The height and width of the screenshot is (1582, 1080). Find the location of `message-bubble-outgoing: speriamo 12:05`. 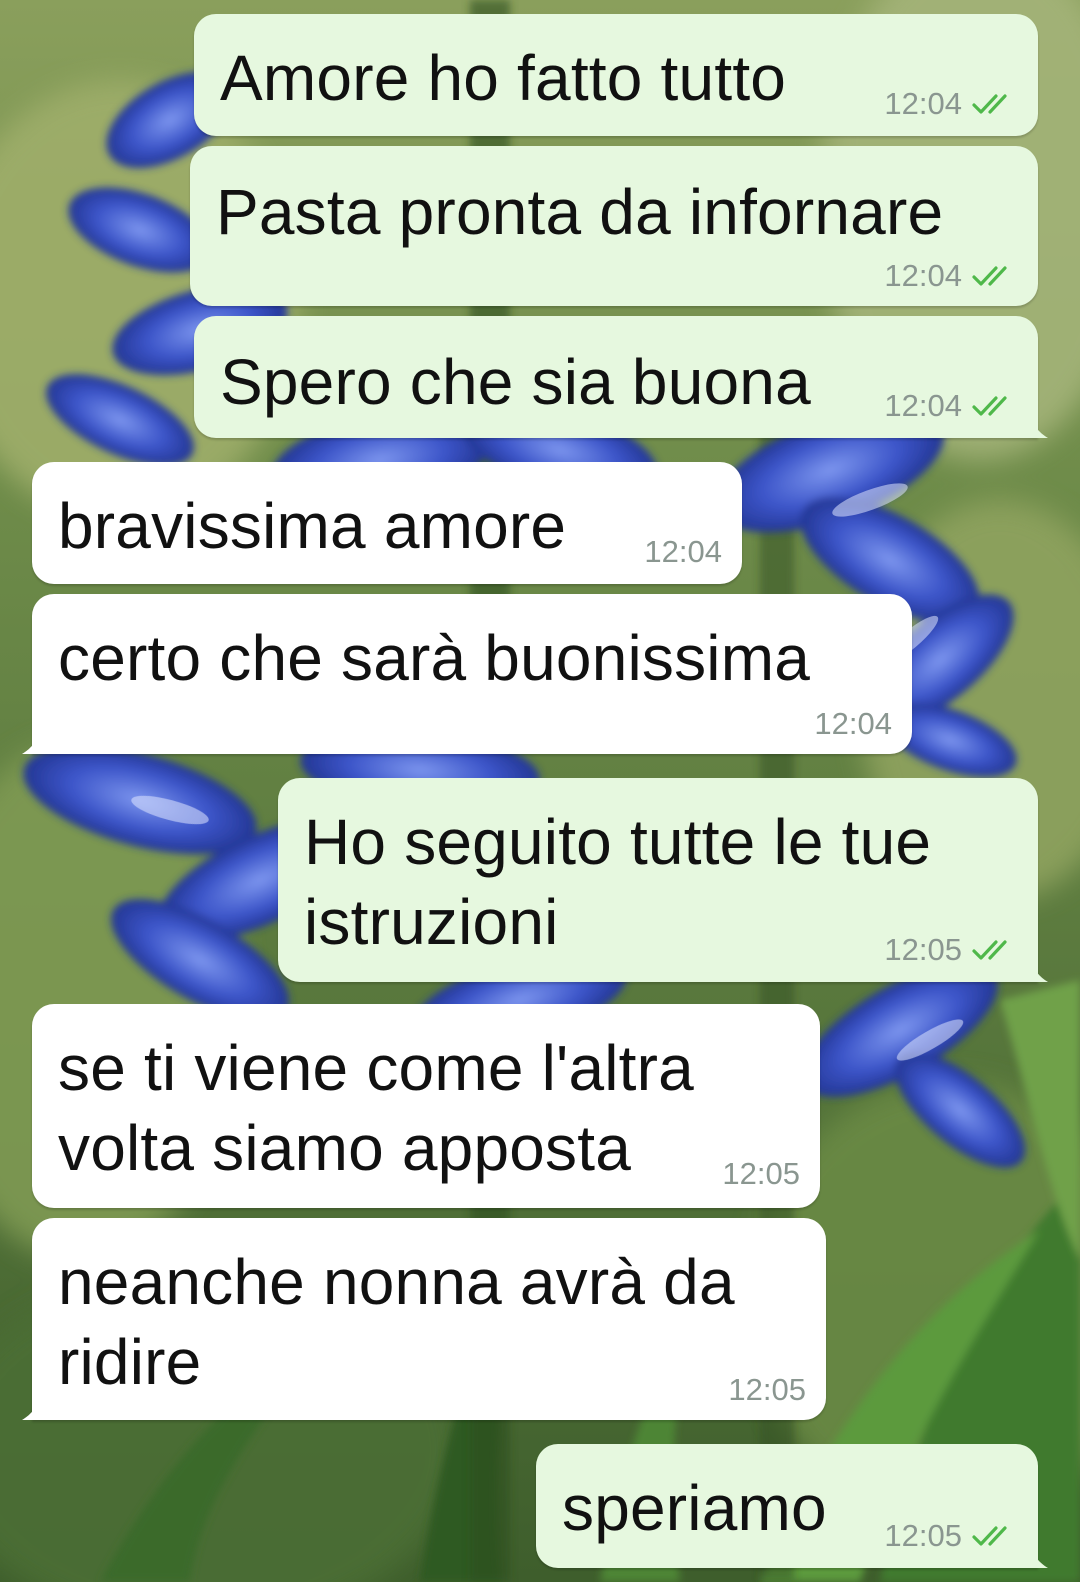

message-bubble-outgoing: speriamo 12:05 is located at coordinates (792, 1506).